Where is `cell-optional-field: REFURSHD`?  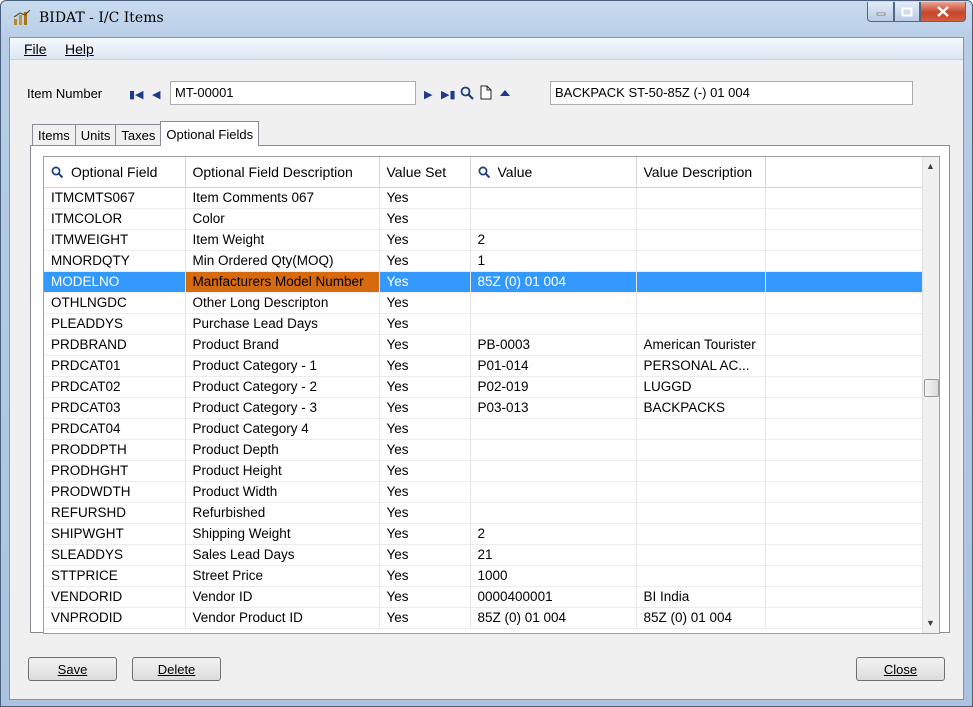
cell-optional-field: REFURSHD is located at coordinates (115, 513).